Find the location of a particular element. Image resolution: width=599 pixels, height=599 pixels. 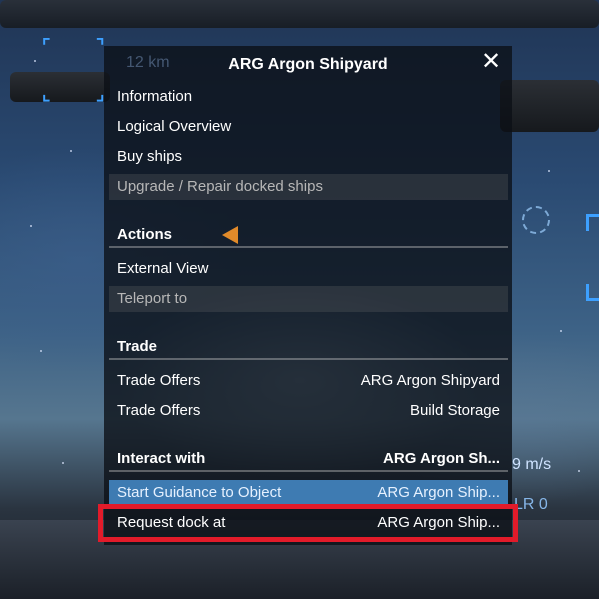

docked-ship-left is located at coordinates (60, 87).